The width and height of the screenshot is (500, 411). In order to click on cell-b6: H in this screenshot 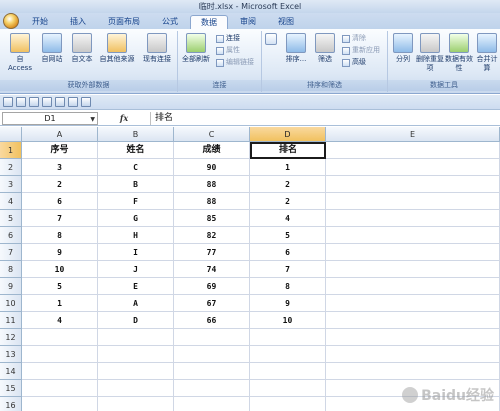, I will do `click(136, 235)`.